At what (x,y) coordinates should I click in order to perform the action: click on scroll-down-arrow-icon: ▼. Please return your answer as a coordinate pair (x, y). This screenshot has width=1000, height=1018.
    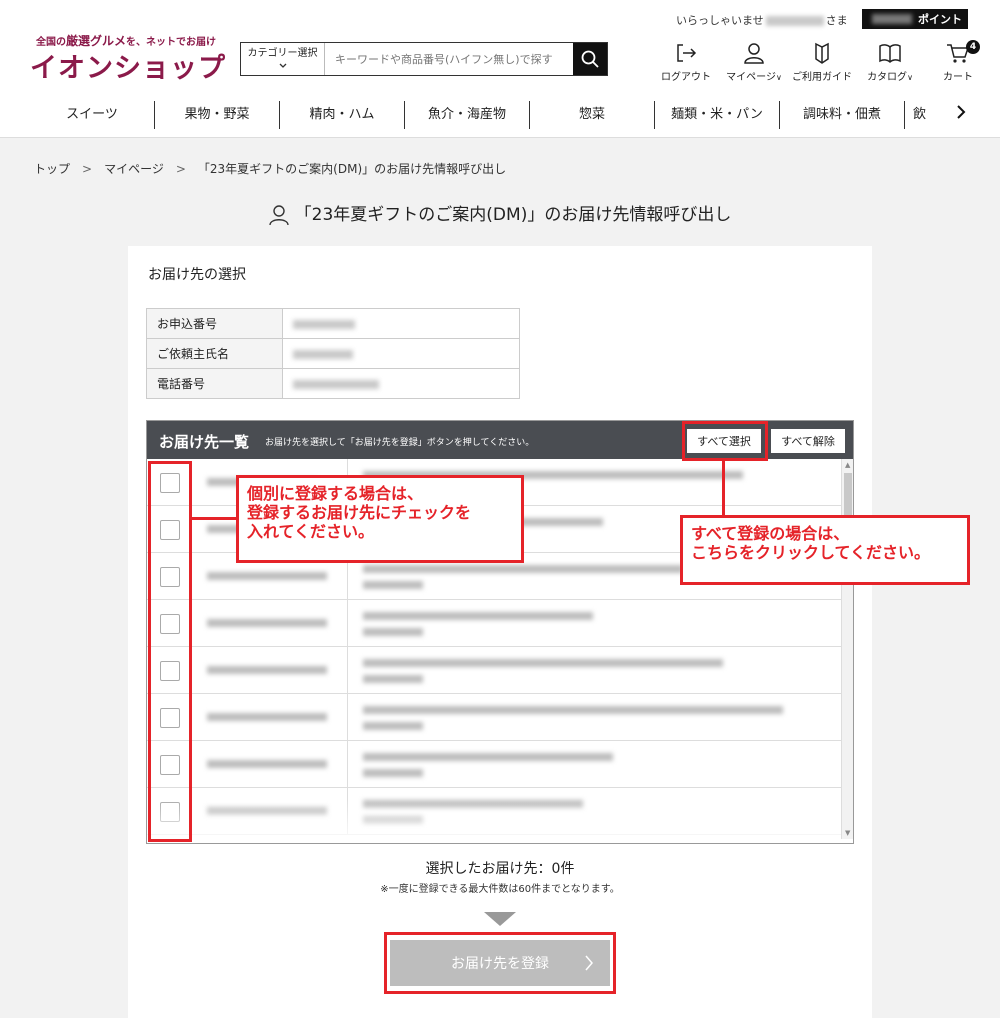
    Looking at the image, I should click on (847, 833).